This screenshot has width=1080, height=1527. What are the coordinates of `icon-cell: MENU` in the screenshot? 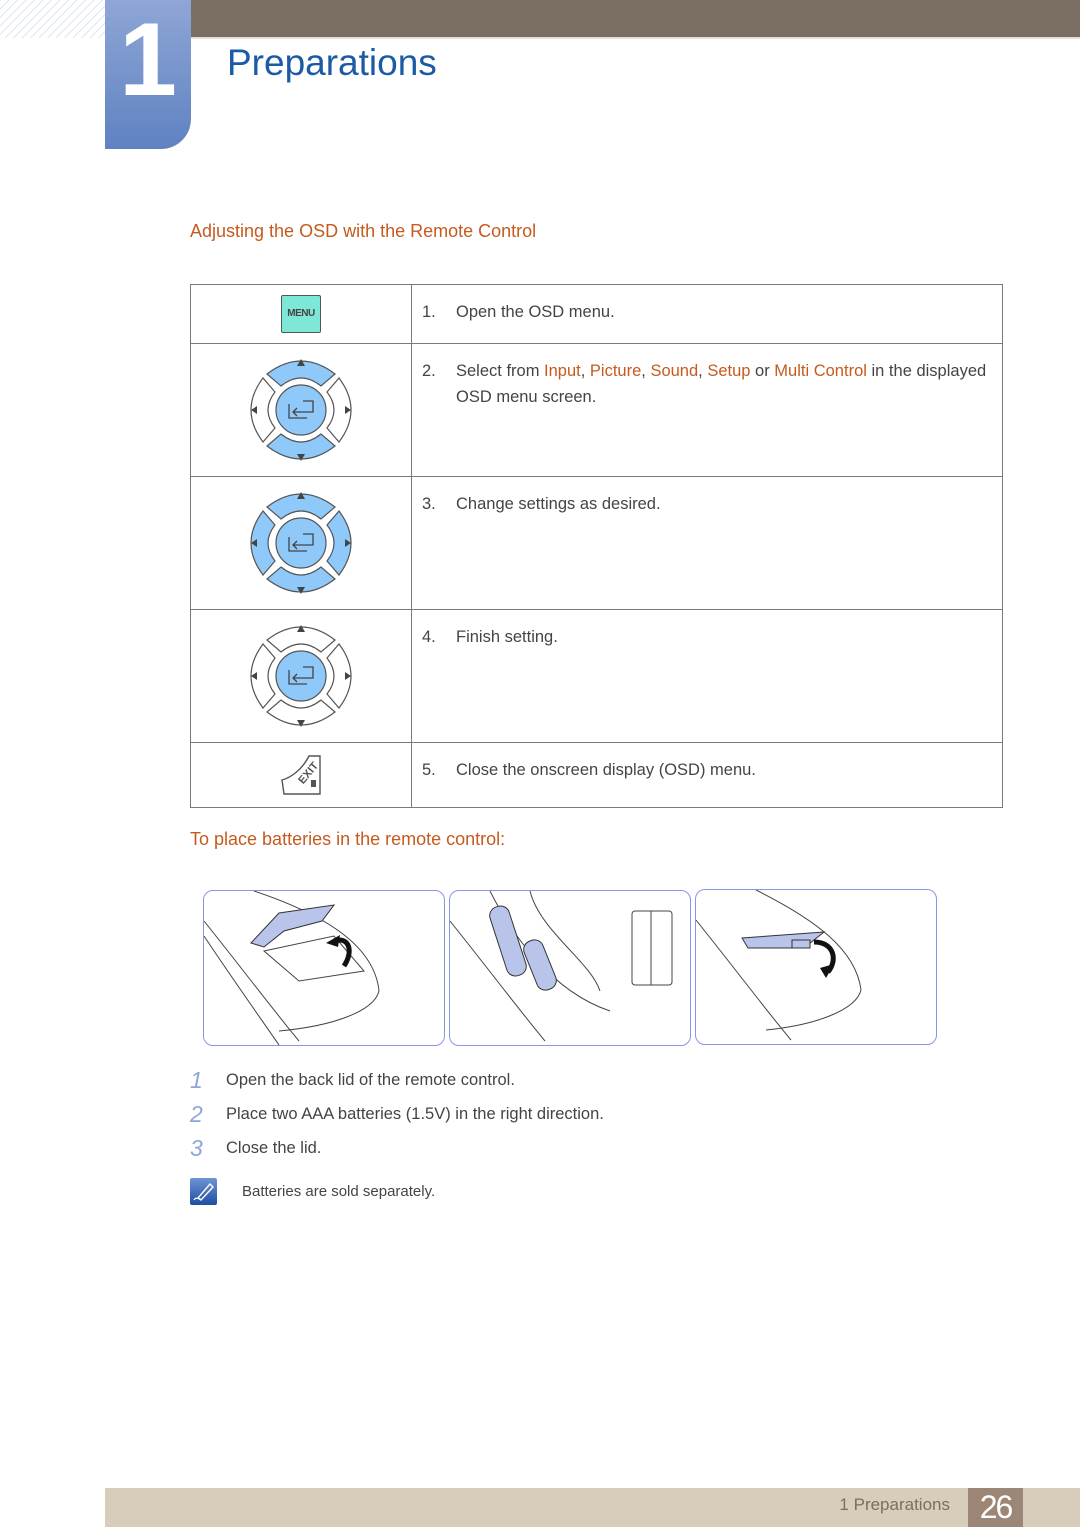 It's located at (301, 314).